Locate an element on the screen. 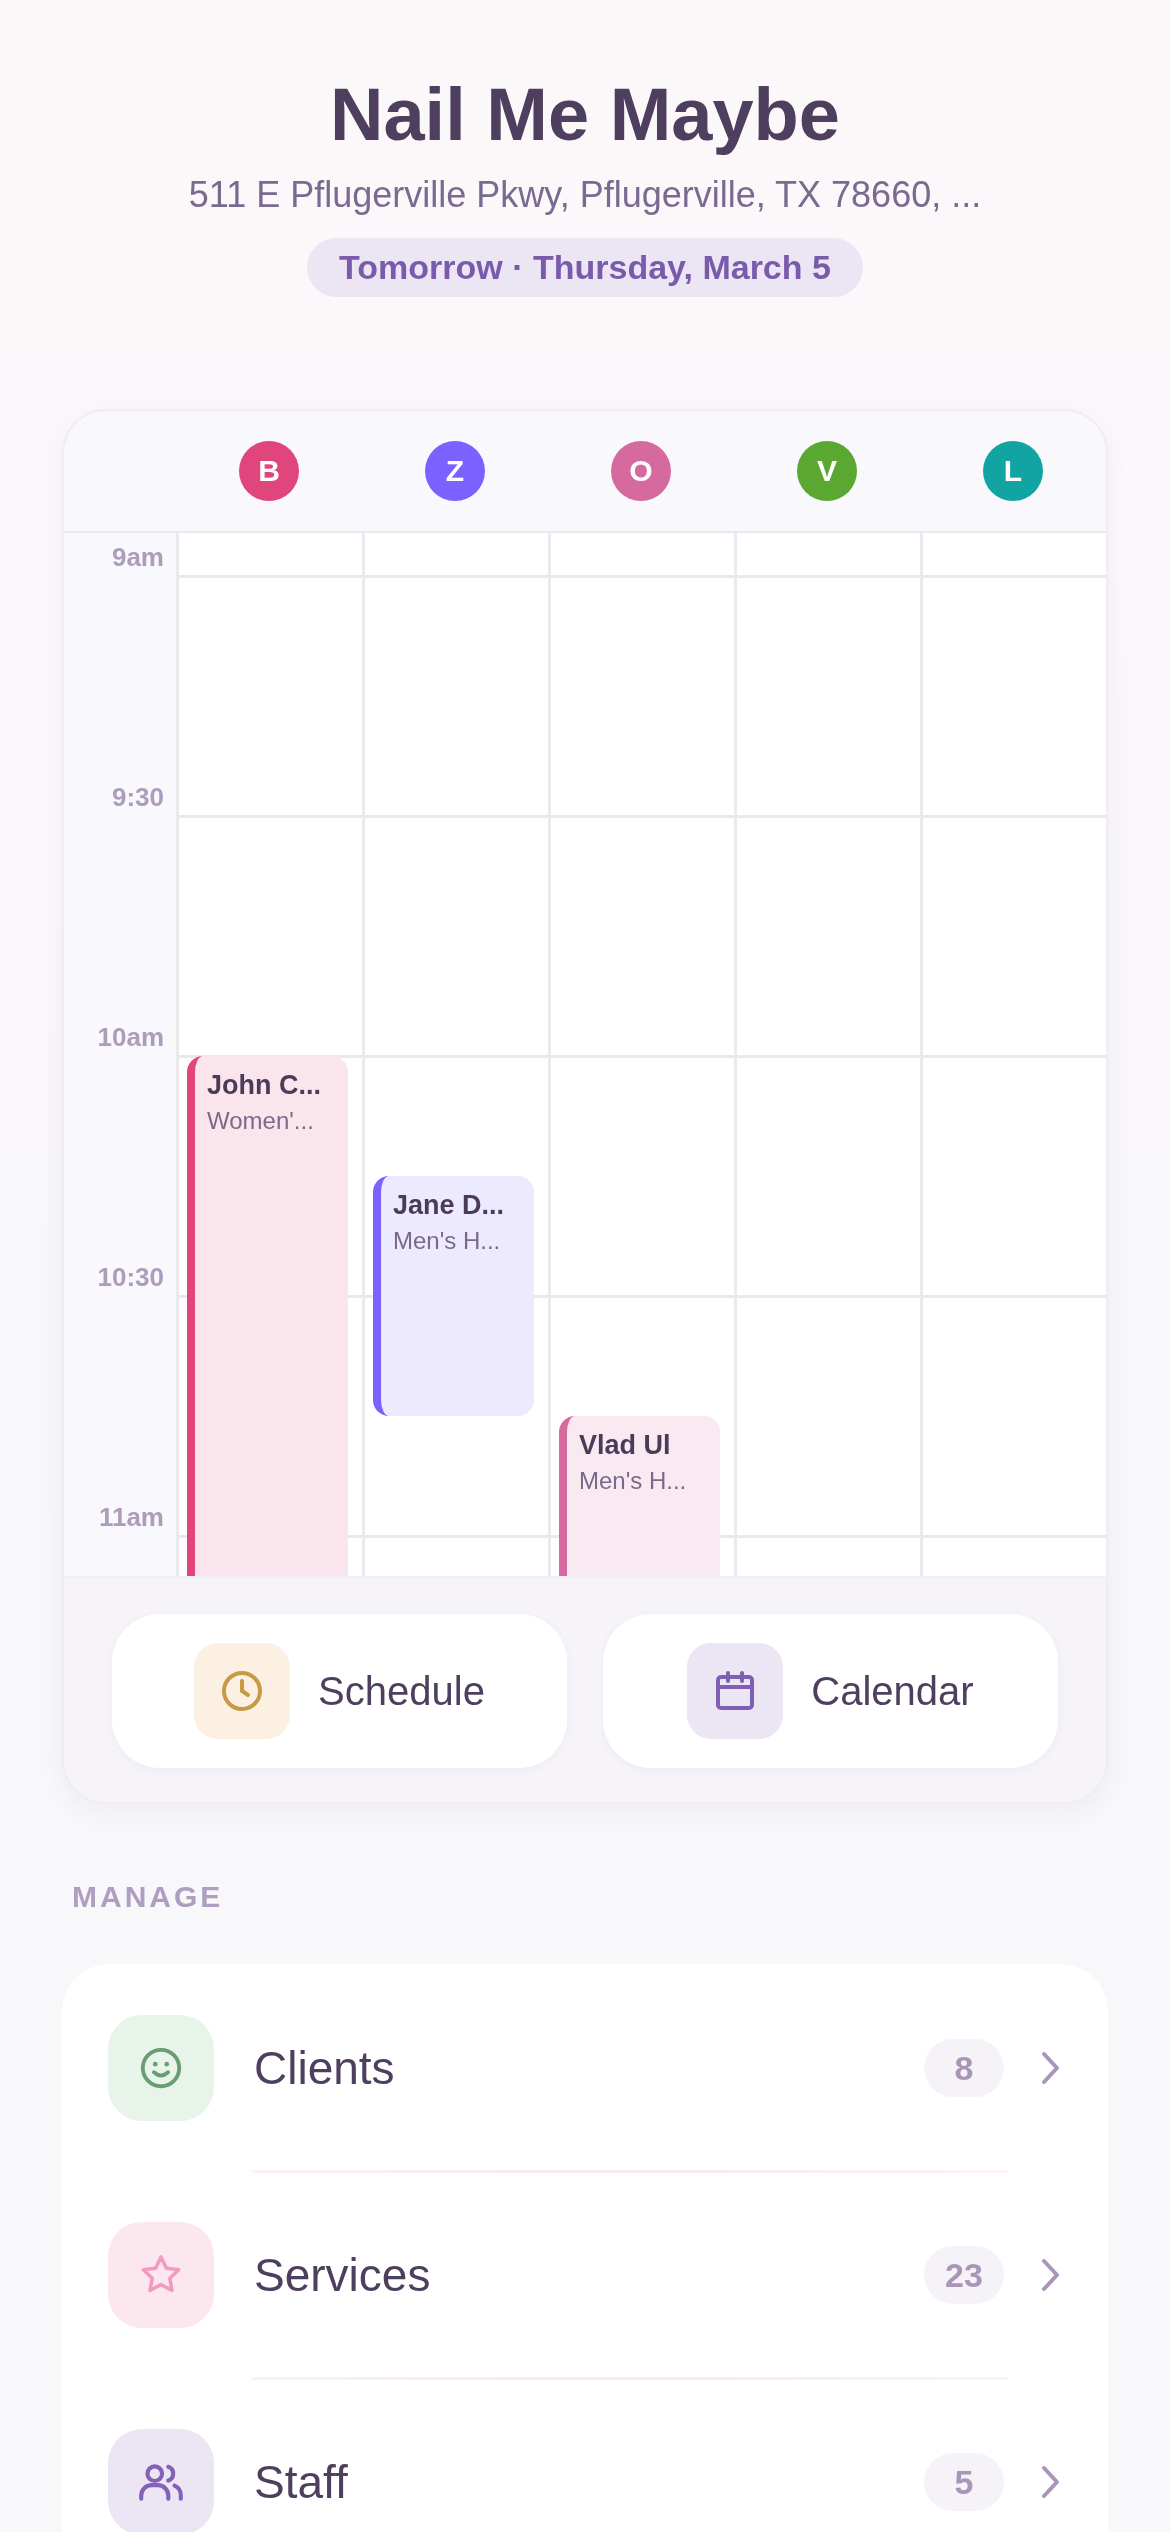 The width and height of the screenshot is (1170, 2532). staff-avatar: Z is located at coordinates (455, 471).